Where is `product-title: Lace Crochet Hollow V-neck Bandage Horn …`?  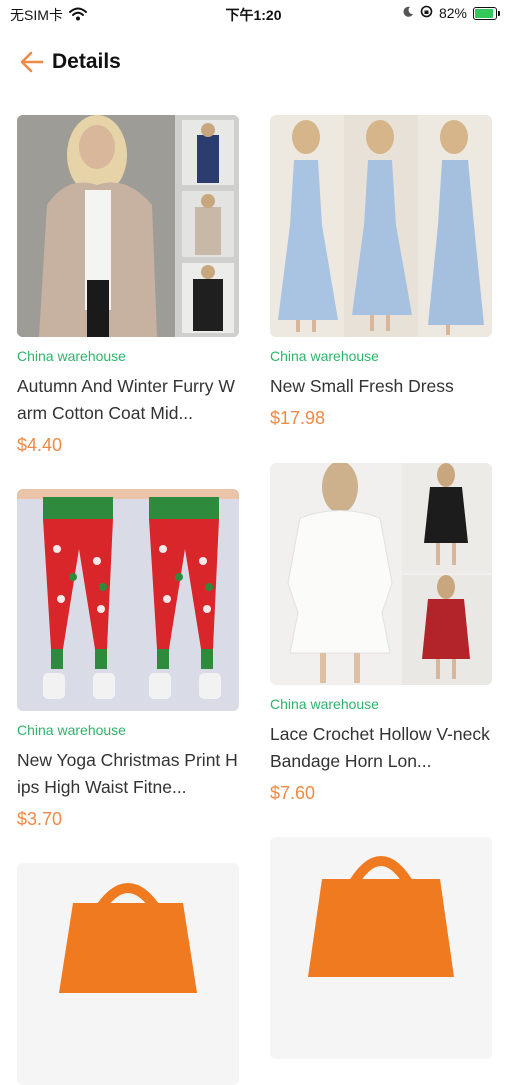 product-title: Lace Crochet Hollow V-neck Bandage Horn … is located at coordinates (380, 747).